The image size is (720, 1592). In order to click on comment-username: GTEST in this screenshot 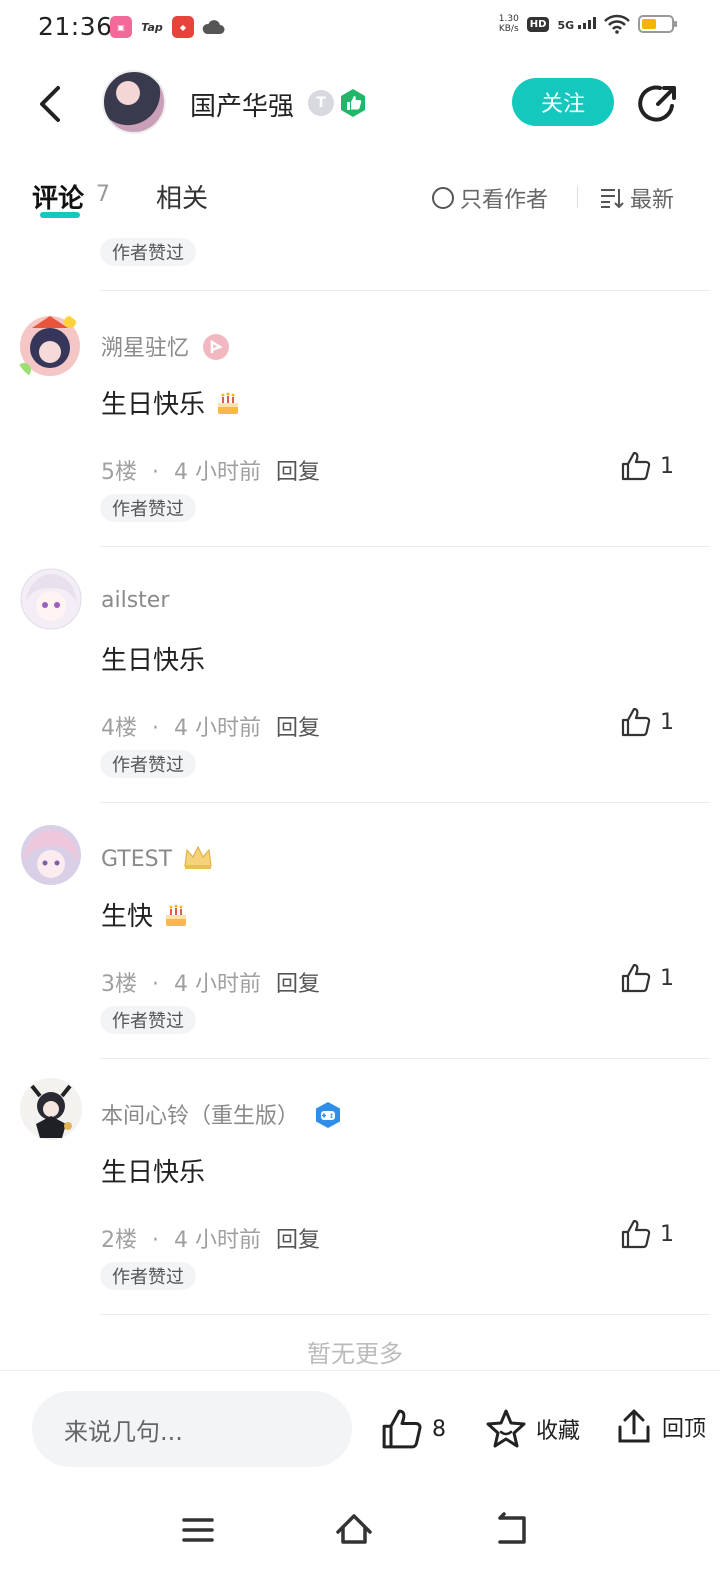, I will do `click(157, 858)`.